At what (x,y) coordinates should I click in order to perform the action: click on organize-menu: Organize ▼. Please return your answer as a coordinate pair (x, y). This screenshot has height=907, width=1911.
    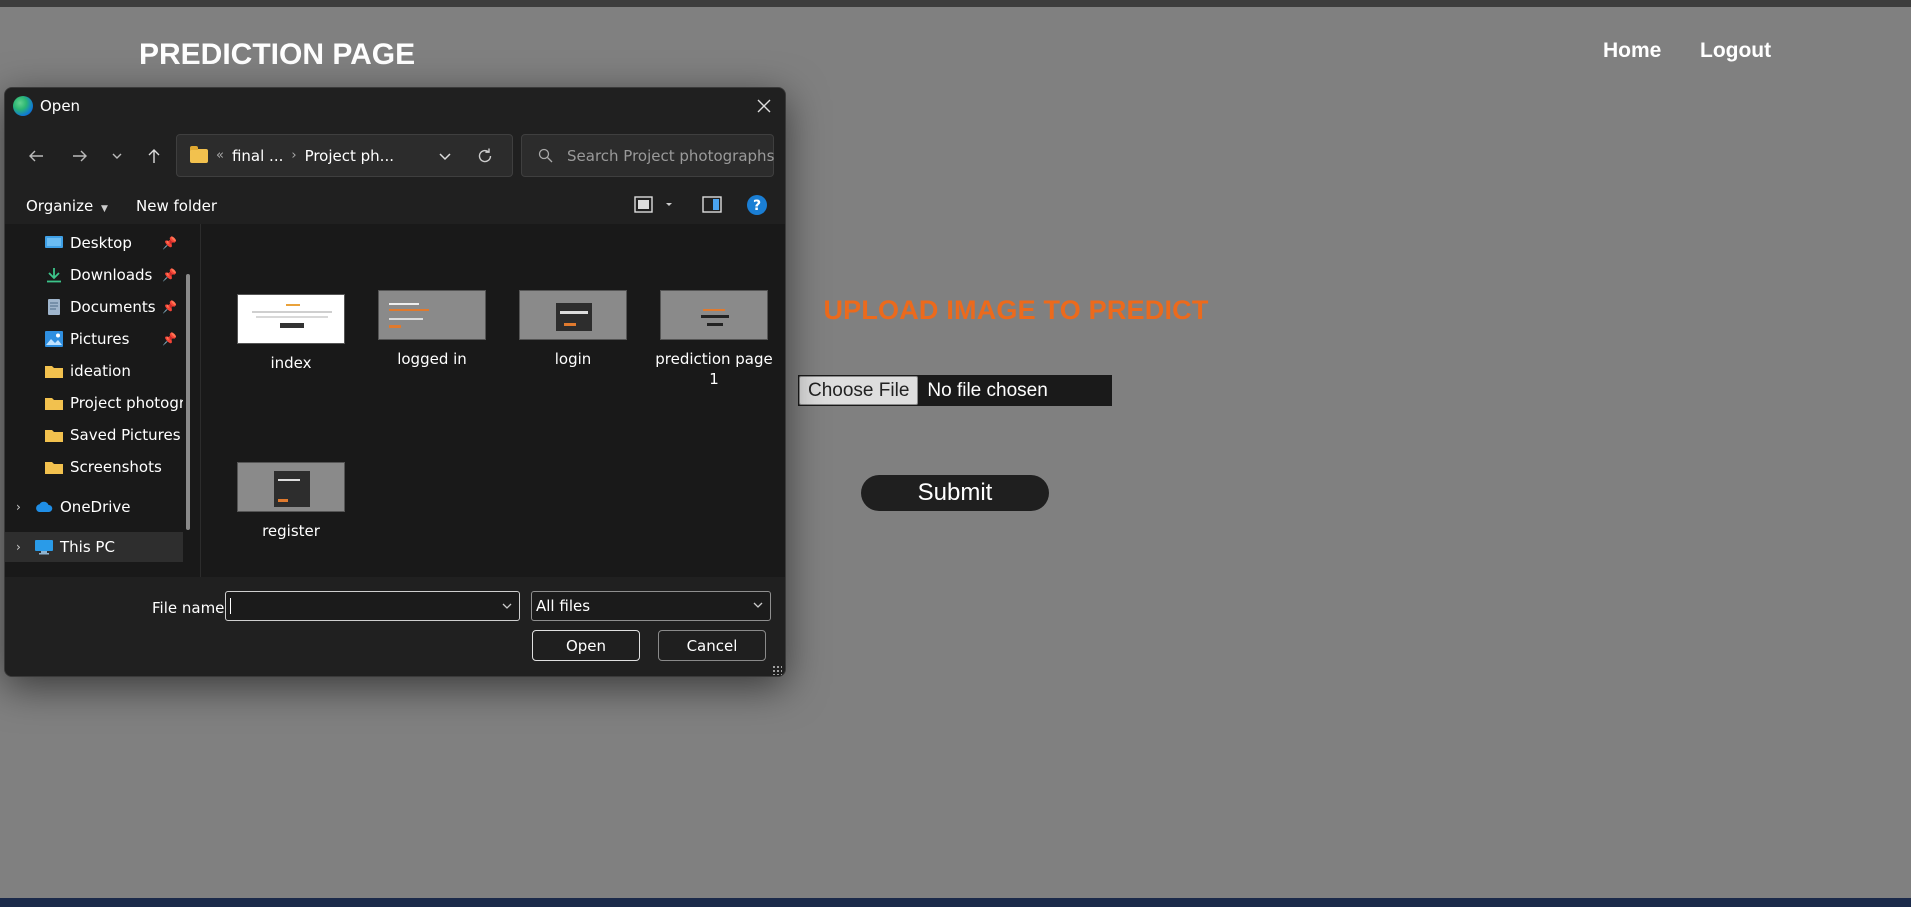
    Looking at the image, I should click on (67, 206).